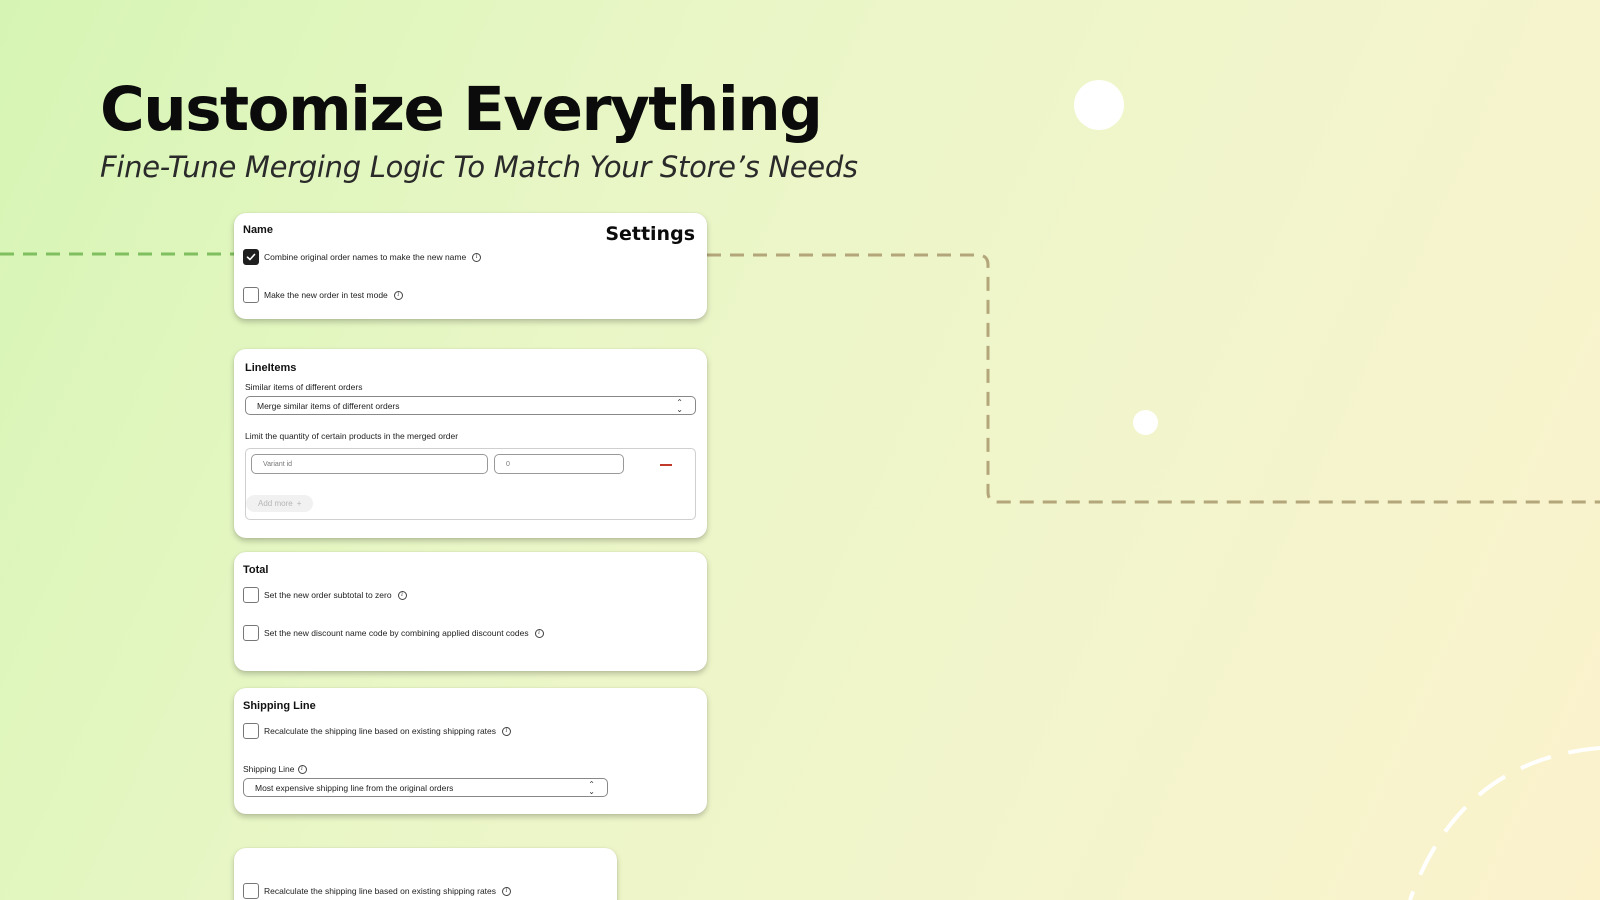 This screenshot has height=900, width=1600. What do you see at coordinates (275, 769) in the screenshot?
I see `shipping-line-label: Shipping Line i` at bounding box center [275, 769].